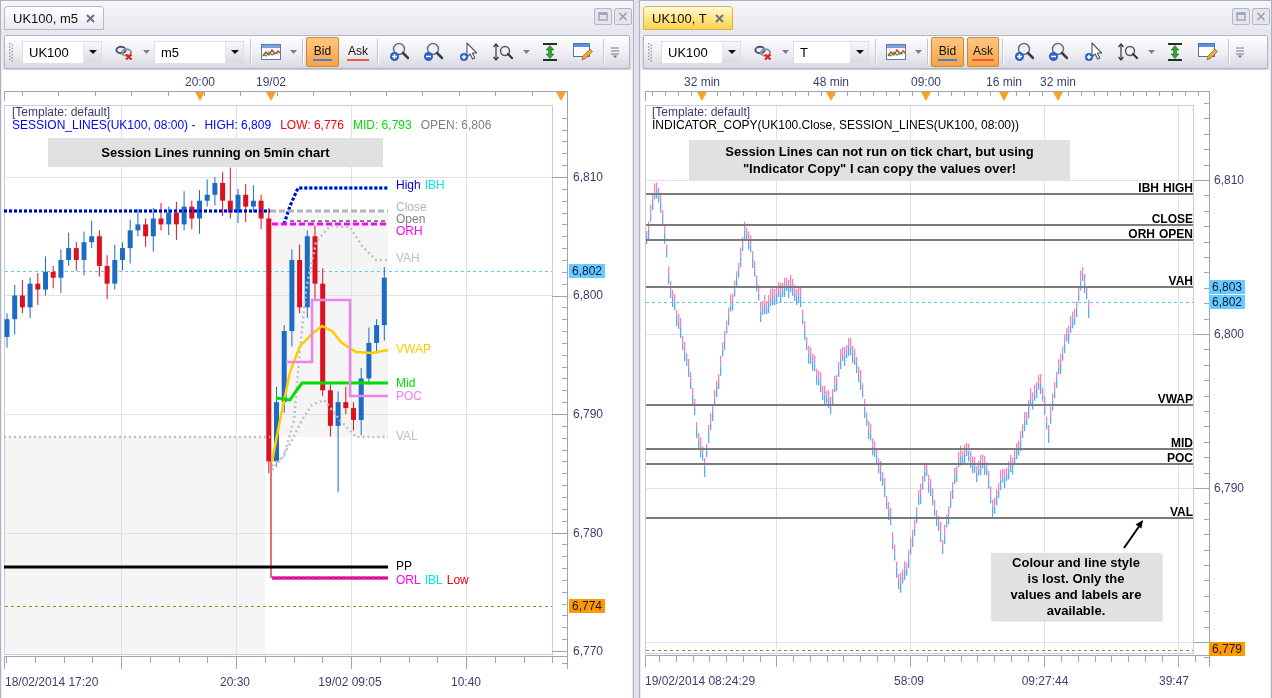  What do you see at coordinates (1045, 681) in the screenshot?
I see `time-axis-label: 09:27:44` at bounding box center [1045, 681].